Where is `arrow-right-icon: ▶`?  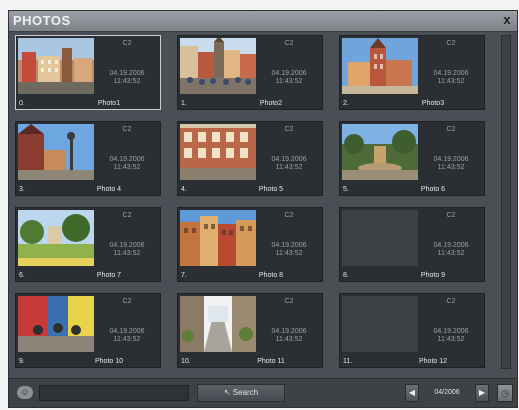 arrow-right-icon: ▶ is located at coordinates (482, 392).